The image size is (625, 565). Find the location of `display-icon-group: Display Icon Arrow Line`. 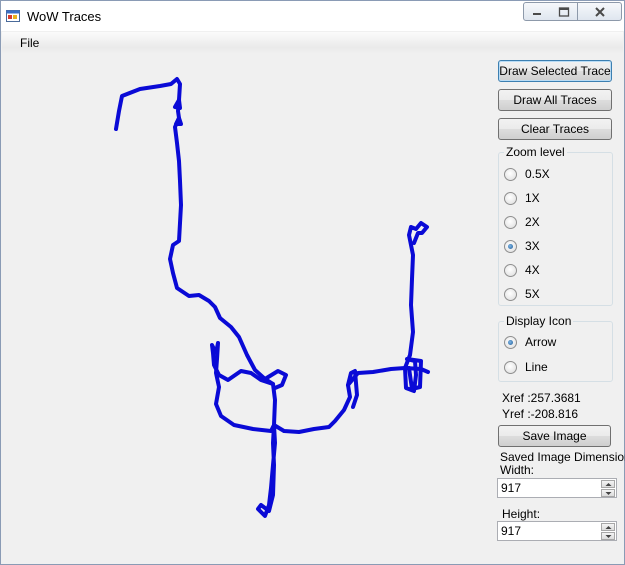

display-icon-group: Display Icon Arrow Line is located at coordinates (555, 348).